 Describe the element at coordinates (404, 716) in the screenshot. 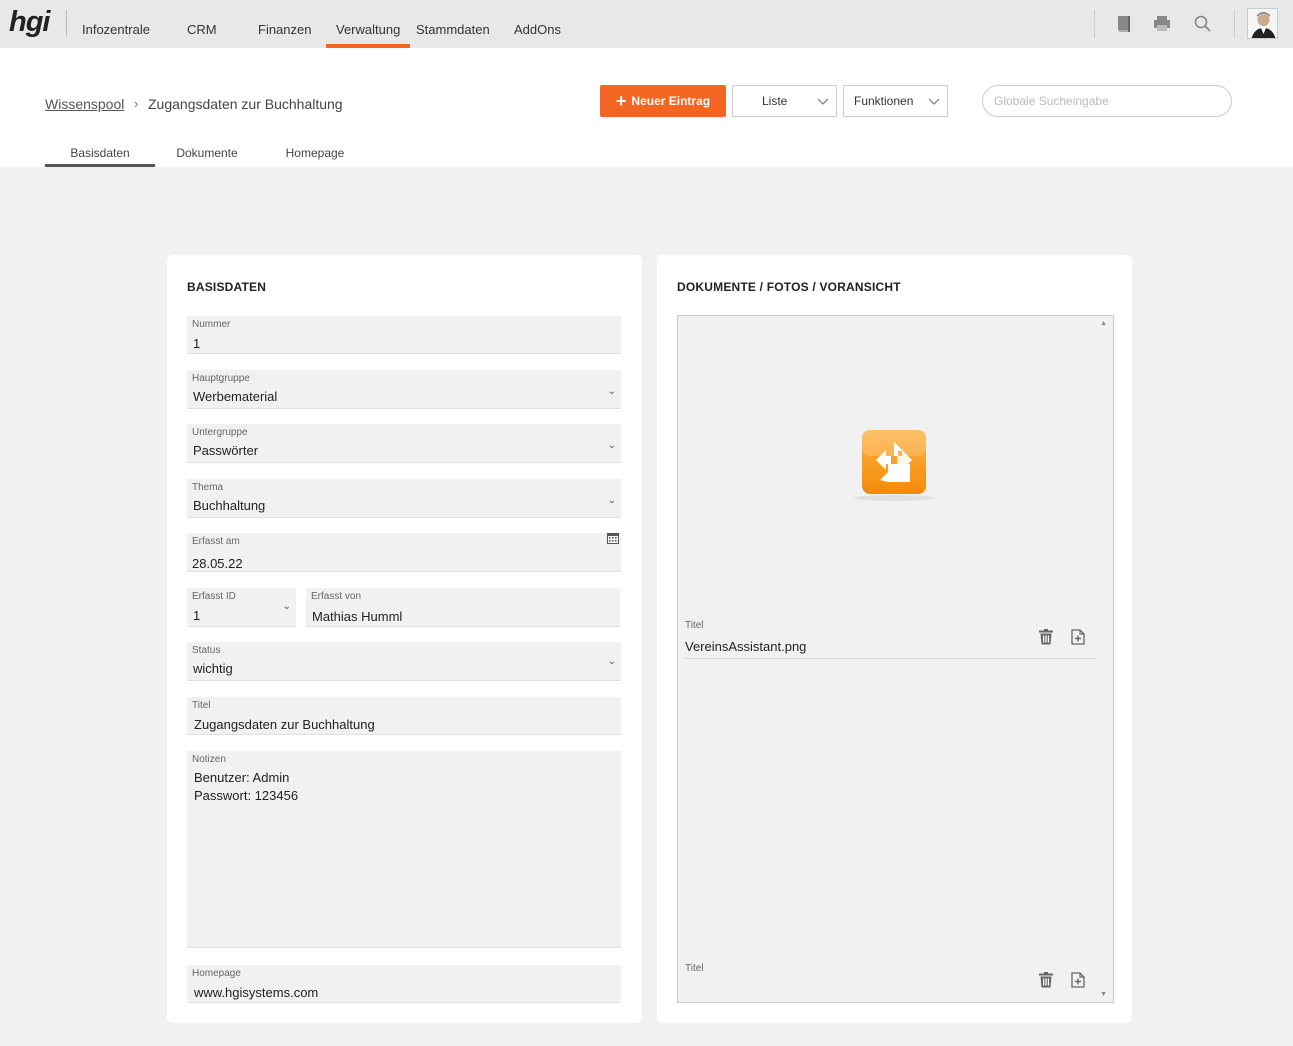

I see `titel-field: Titel Zugangsdaten zur Buchhaltung` at that location.